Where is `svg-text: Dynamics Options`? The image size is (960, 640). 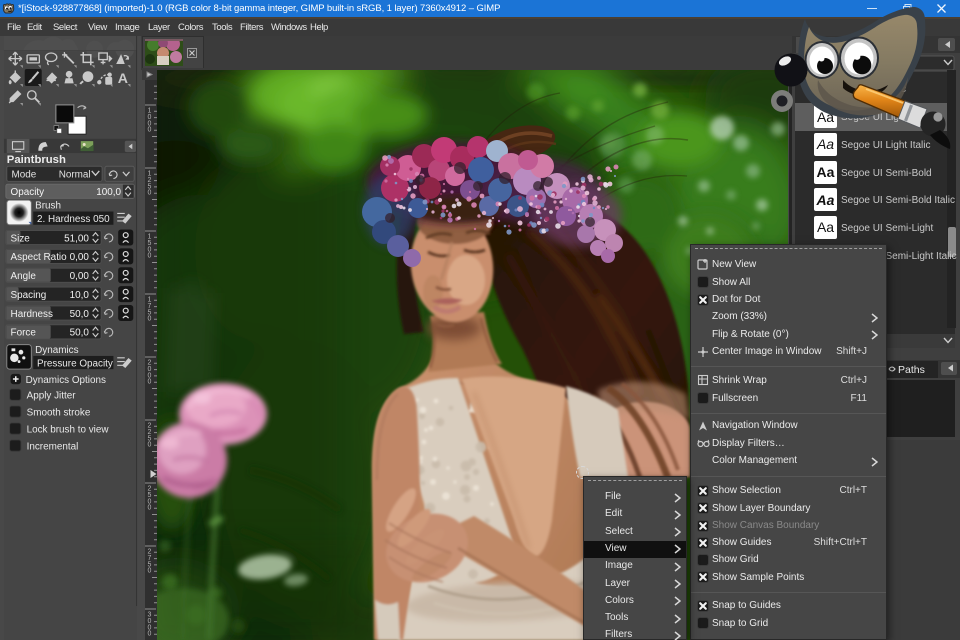 svg-text: Dynamics Options is located at coordinates (66, 380).